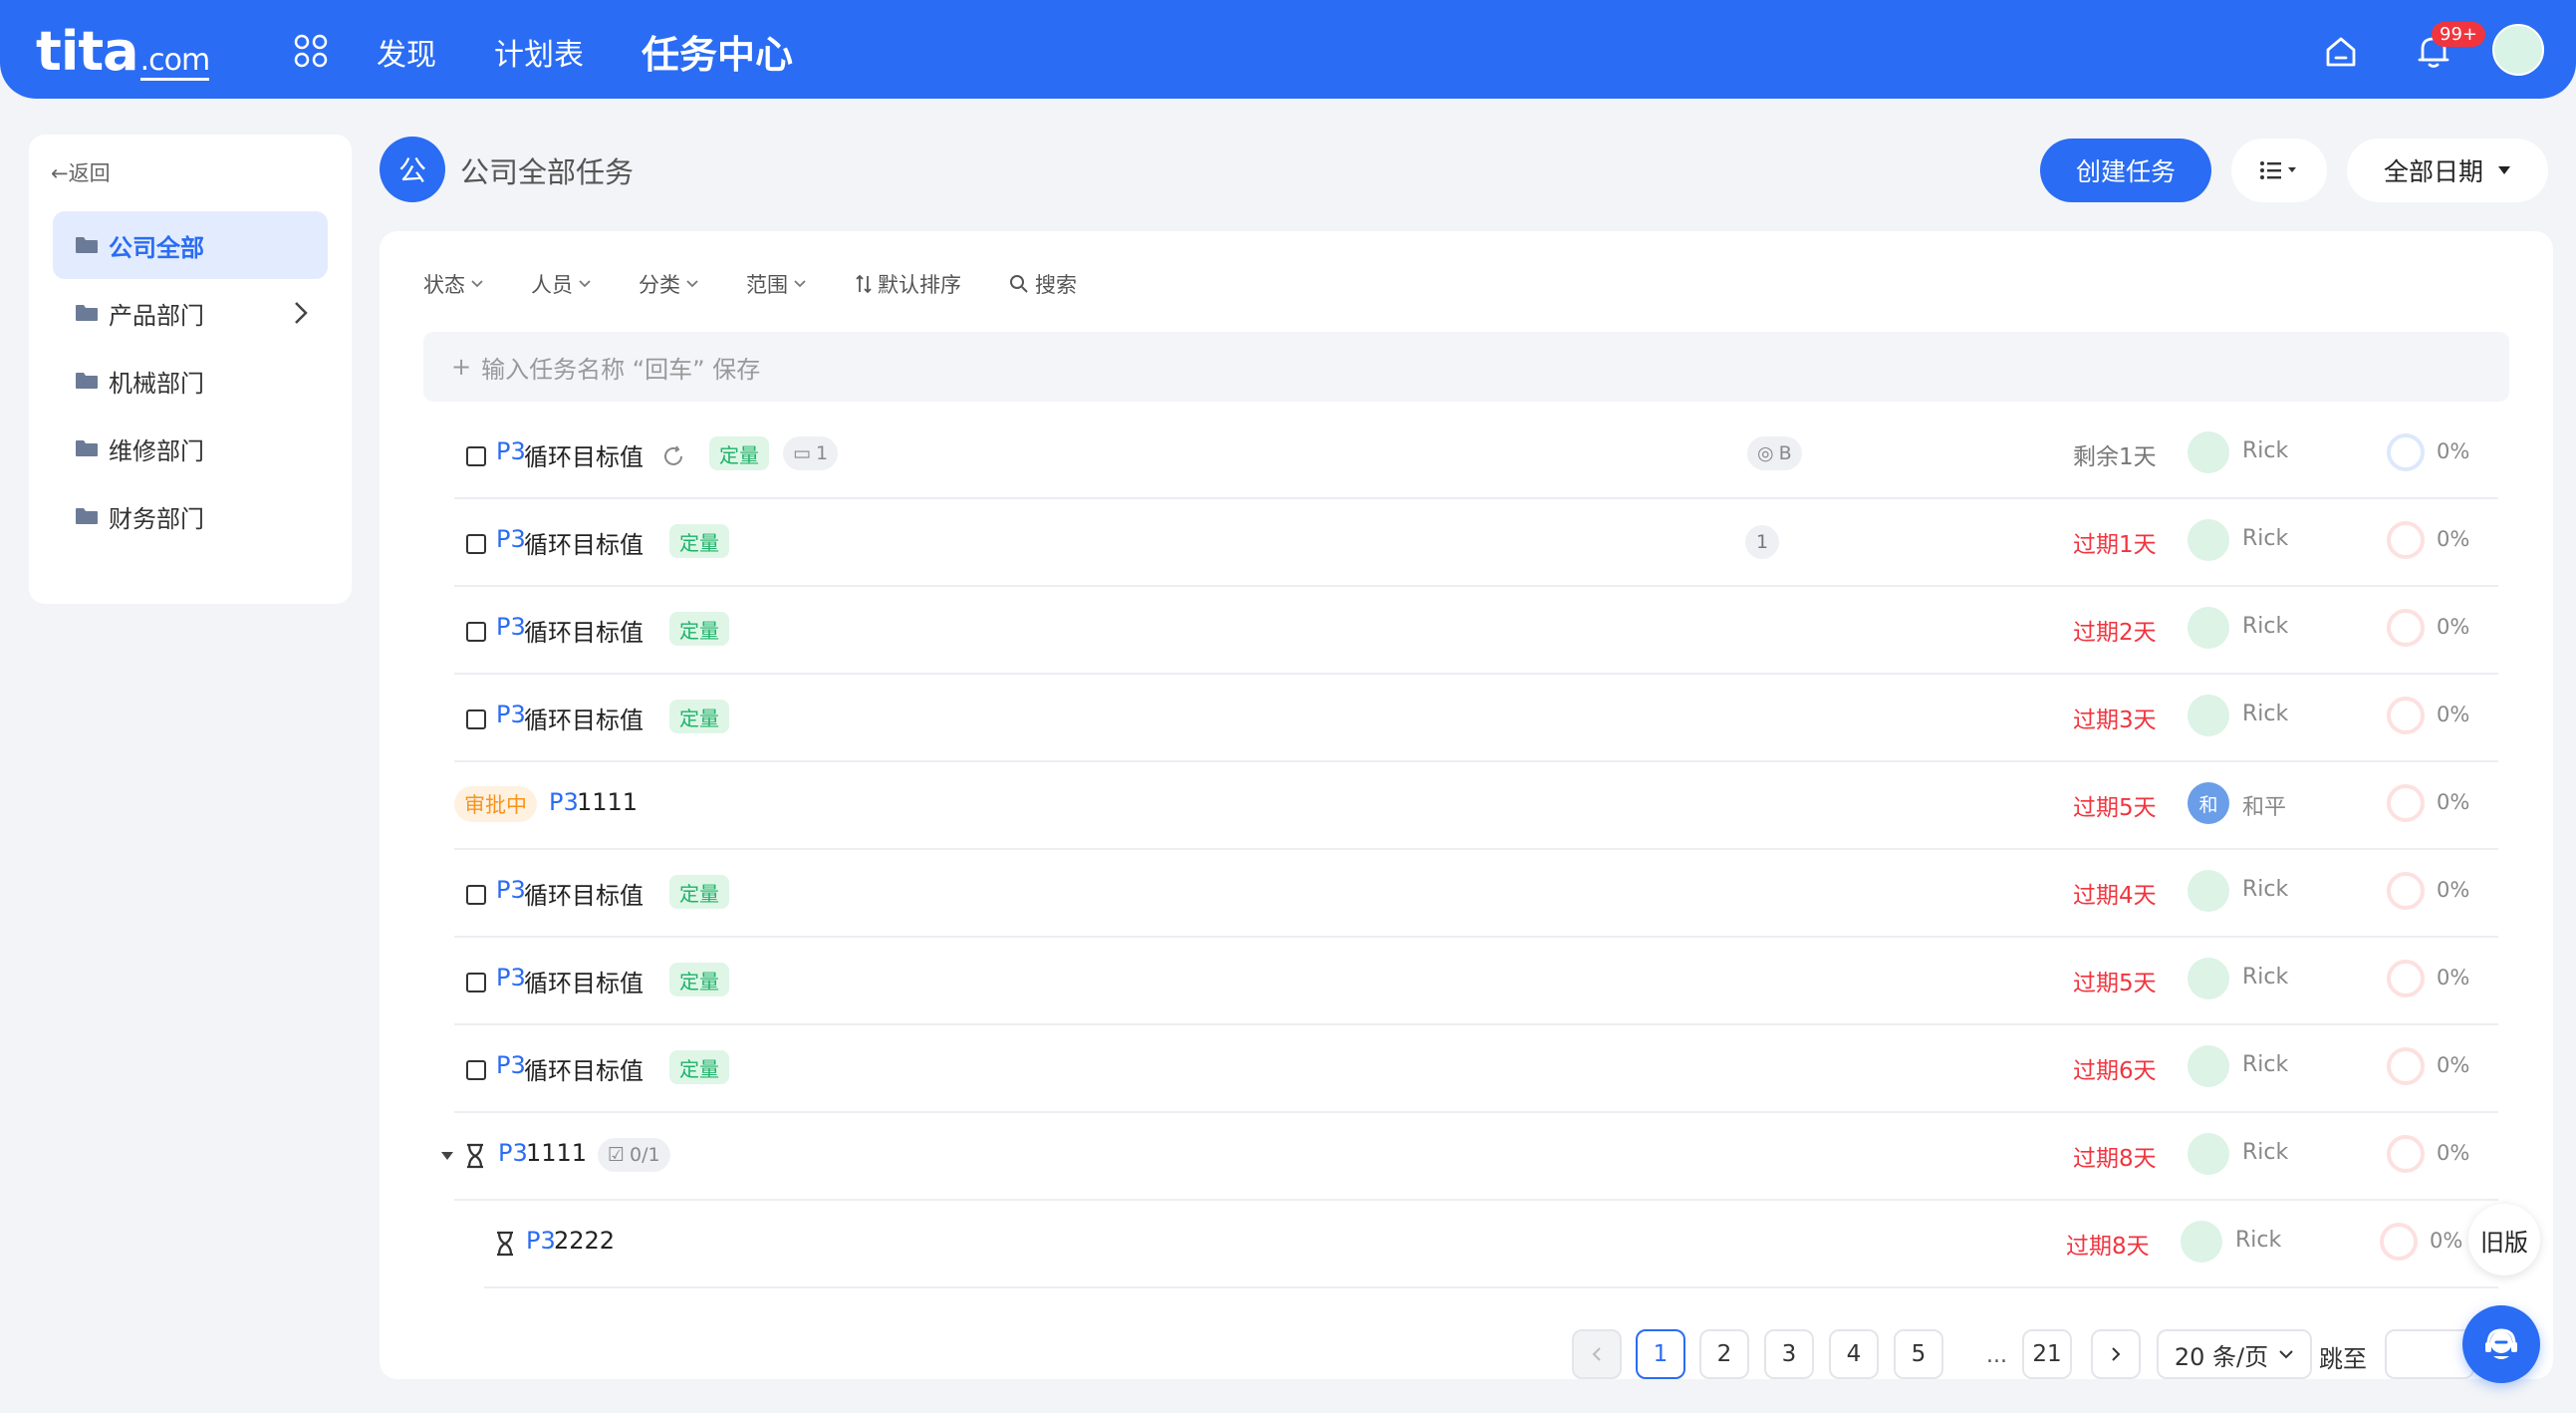 This screenshot has width=2576, height=1413. Describe the element at coordinates (767, 285) in the screenshot. I see `filter-label: 范围` at that location.